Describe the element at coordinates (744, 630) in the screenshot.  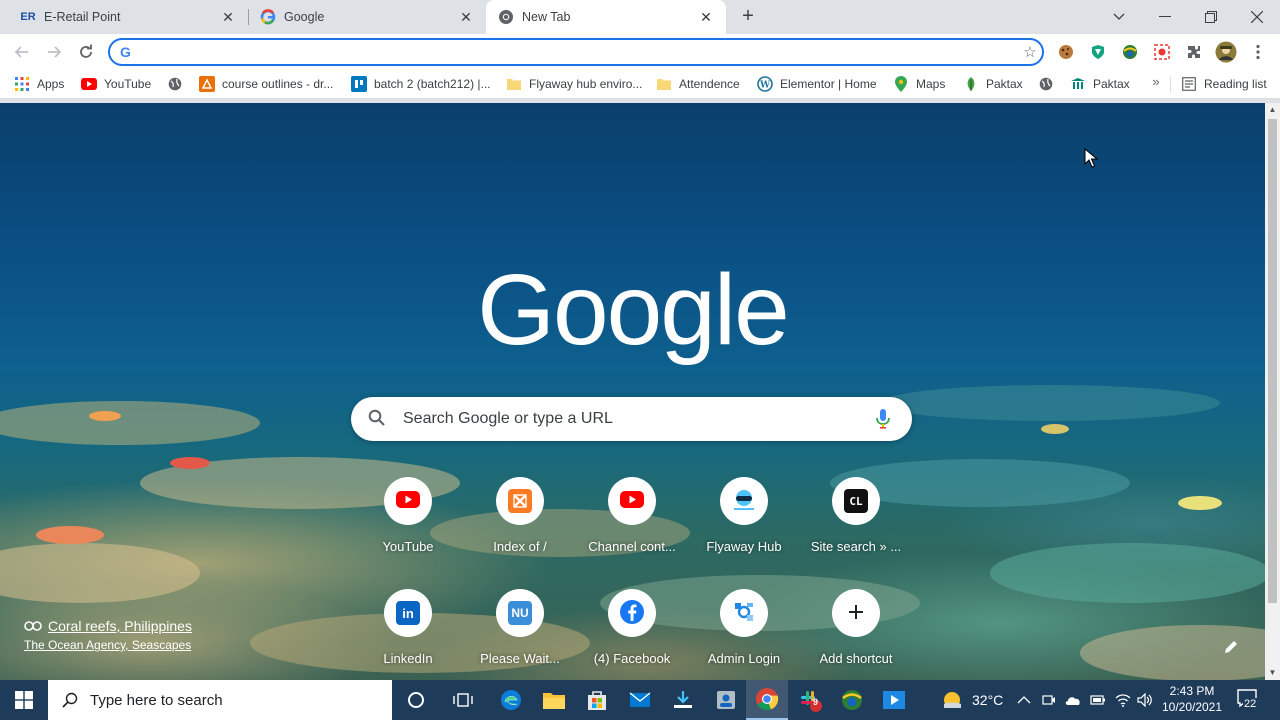
I see `shortcut-admin-login: Admin Login` at that location.